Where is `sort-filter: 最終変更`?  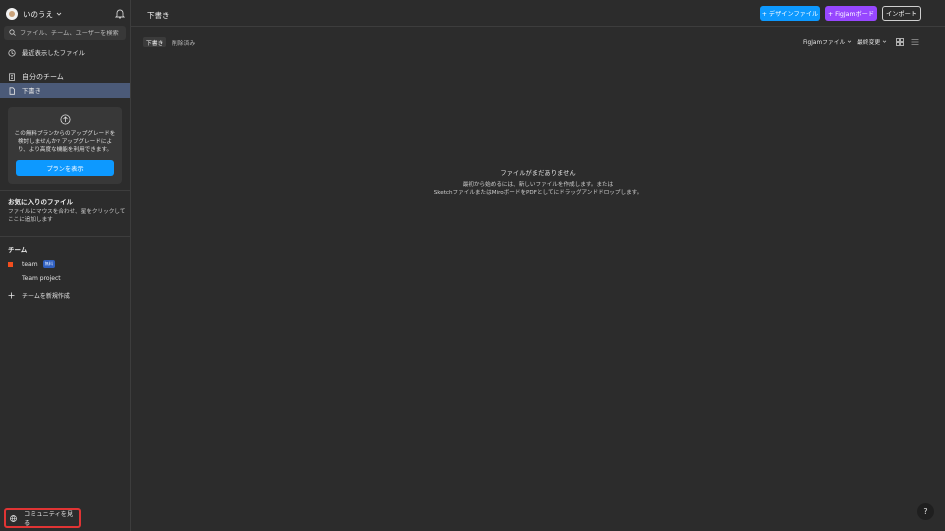
sort-filter: 最終変更 is located at coordinates (872, 41).